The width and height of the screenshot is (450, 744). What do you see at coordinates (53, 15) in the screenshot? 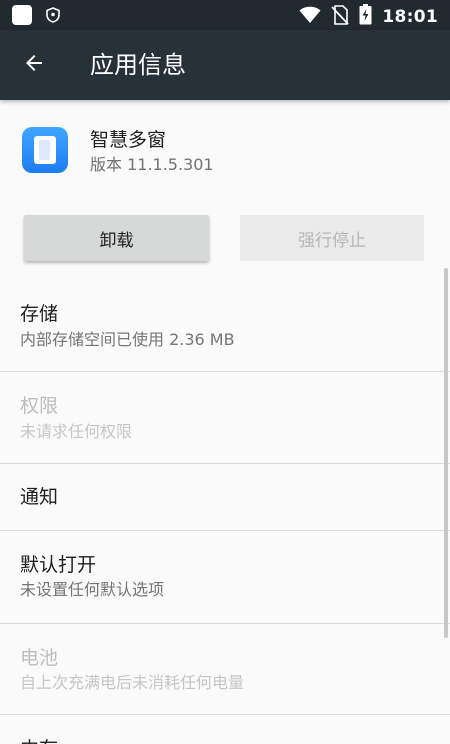
I see `shield-icon` at bounding box center [53, 15].